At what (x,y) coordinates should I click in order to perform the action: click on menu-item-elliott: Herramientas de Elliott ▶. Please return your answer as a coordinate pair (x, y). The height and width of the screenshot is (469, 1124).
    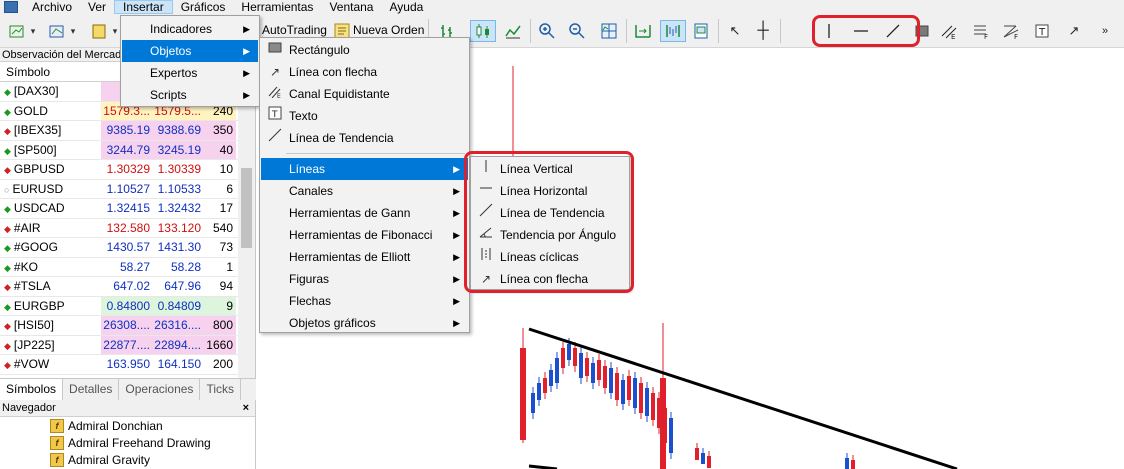
    Looking at the image, I should click on (364, 257).